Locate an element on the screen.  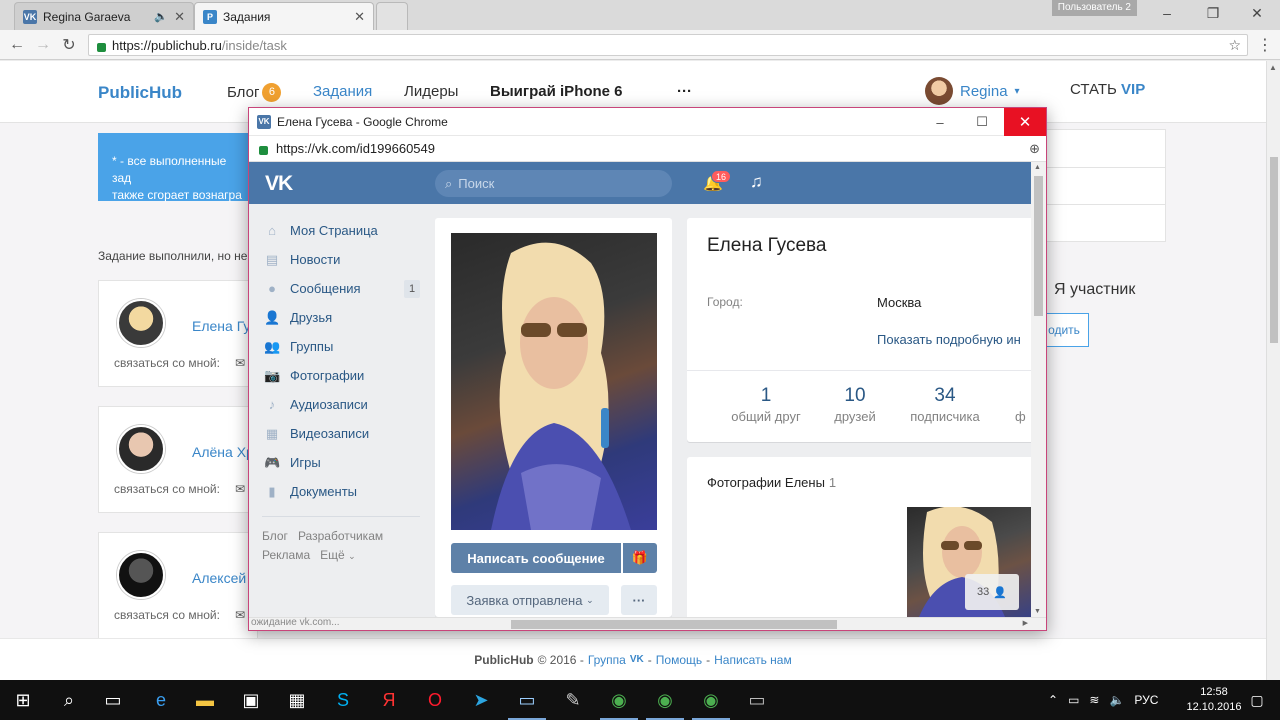
menu-item-friends: 👤 Друзья is located at coordinates (341, 317).